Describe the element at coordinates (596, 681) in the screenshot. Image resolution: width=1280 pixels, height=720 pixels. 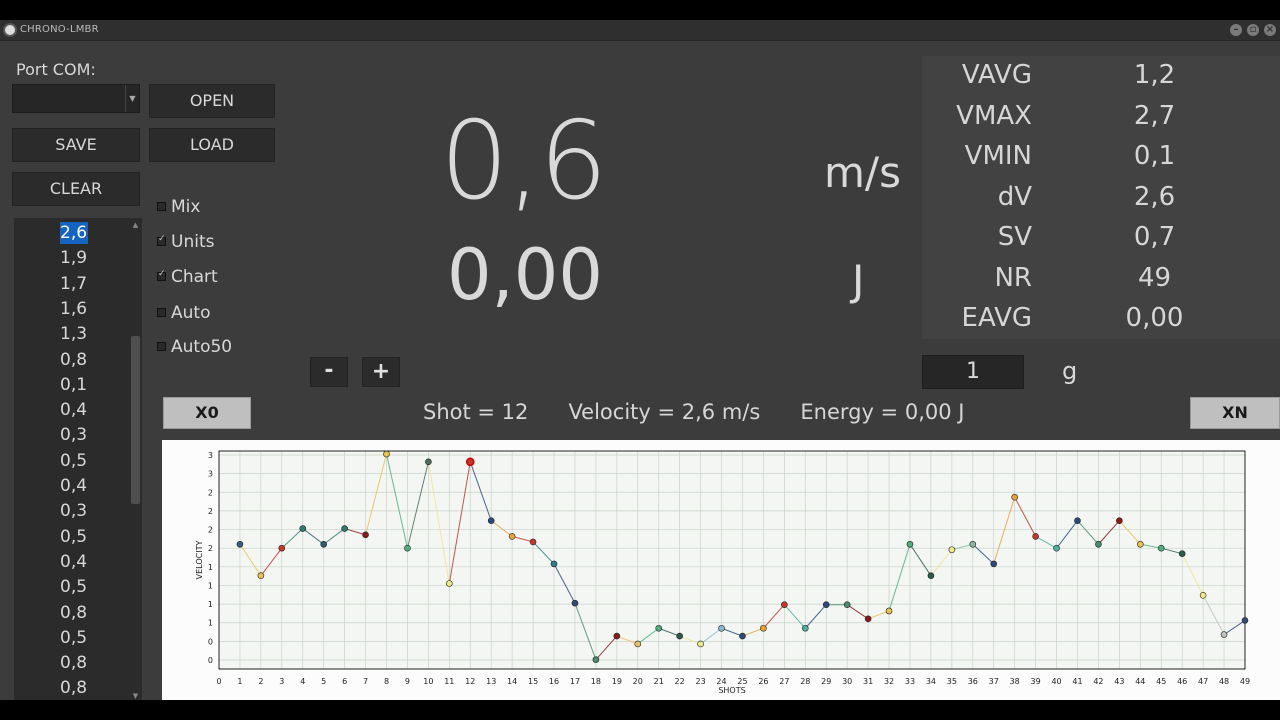
I see `x-tick-label: 18` at that location.